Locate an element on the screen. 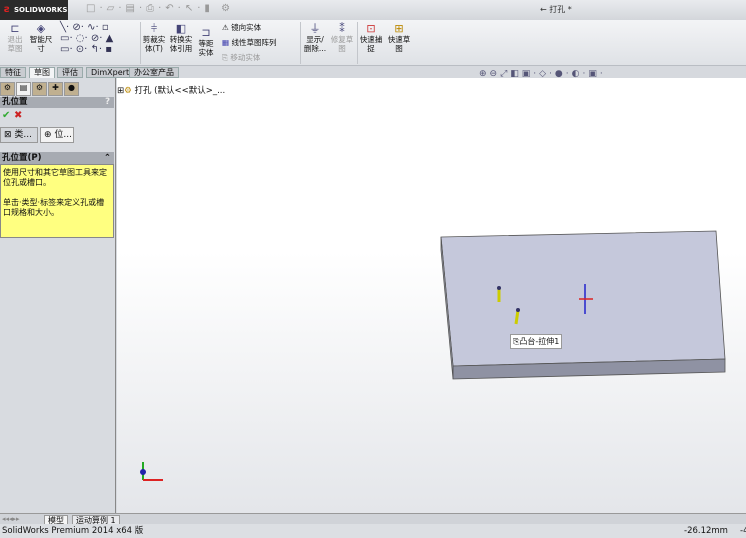 Image resolution: width=746 pixels, height=538 pixels. config-icon: ⚙ is located at coordinates (39, 89).